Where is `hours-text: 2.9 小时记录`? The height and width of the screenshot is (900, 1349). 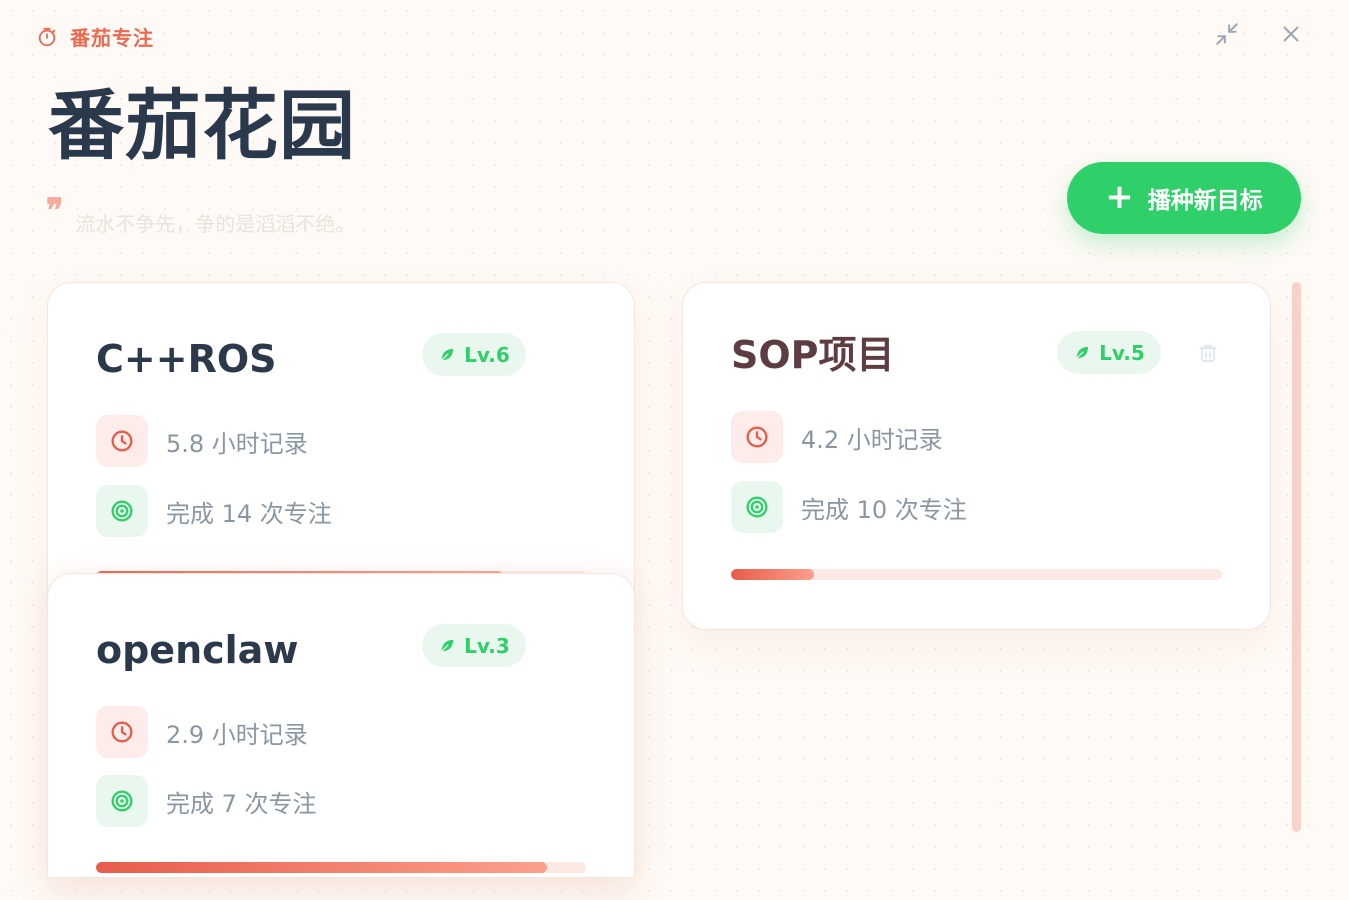 hours-text: 2.9 小时记录 is located at coordinates (237, 734).